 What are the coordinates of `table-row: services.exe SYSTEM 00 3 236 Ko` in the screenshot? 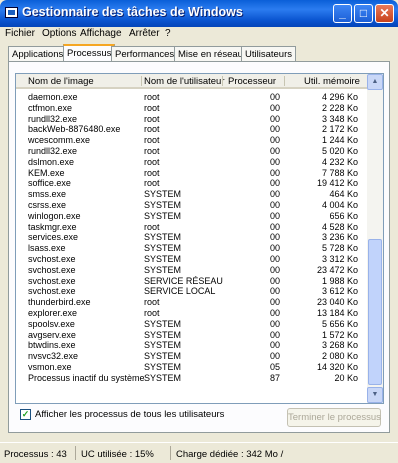 It's located at (192, 237).